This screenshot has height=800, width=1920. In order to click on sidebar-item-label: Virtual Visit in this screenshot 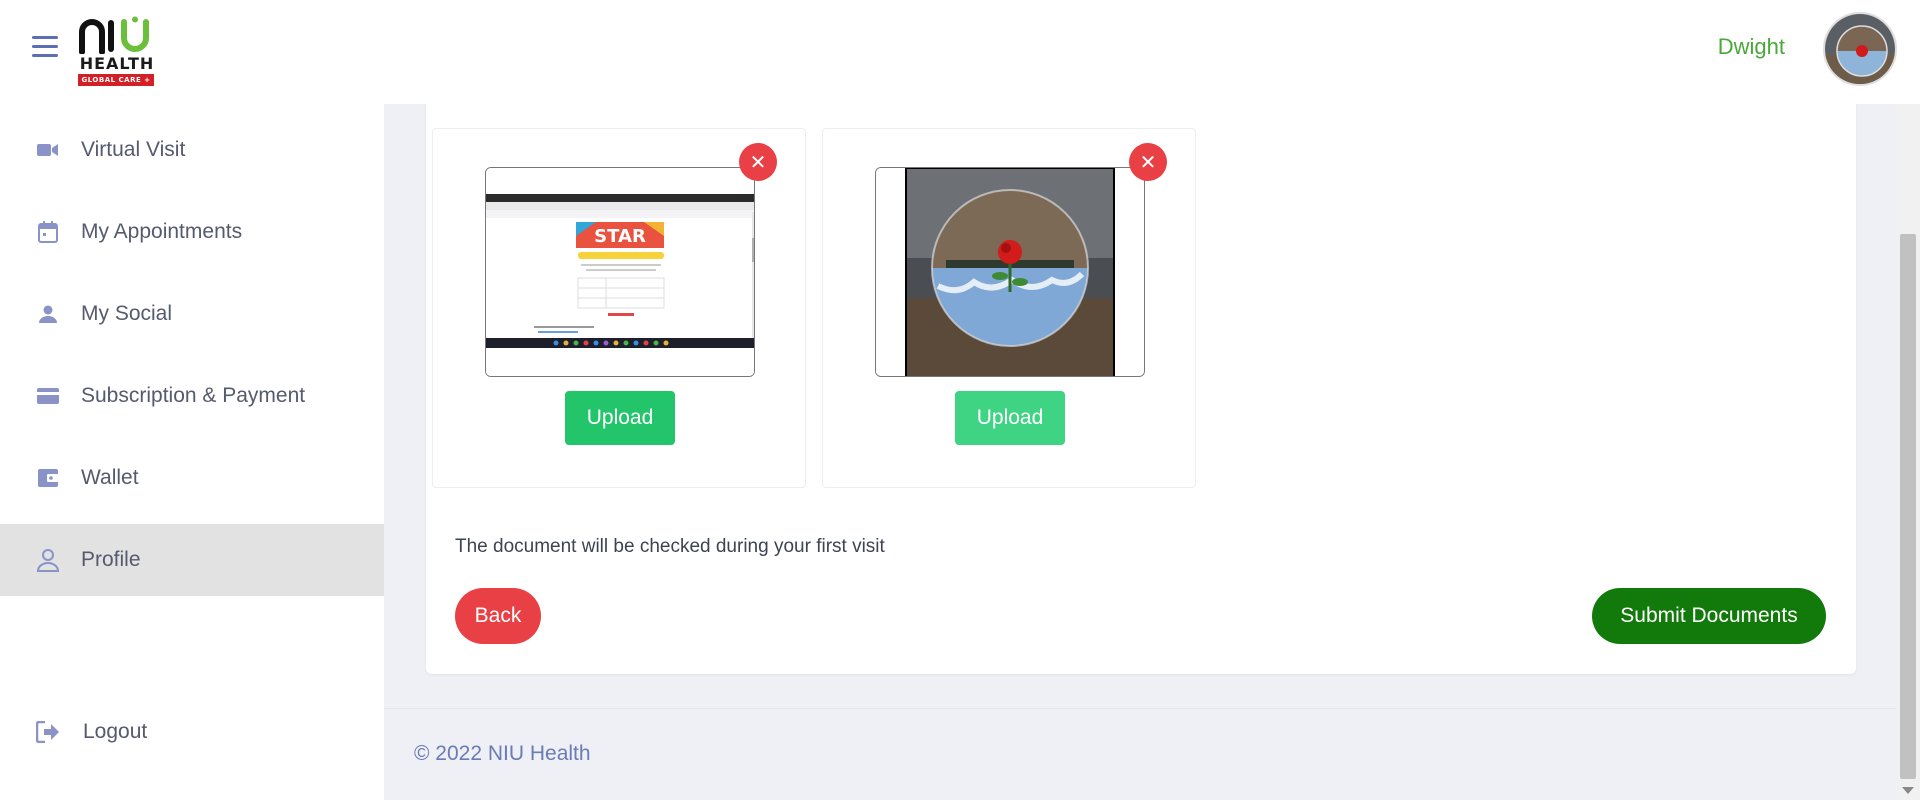, I will do `click(133, 149)`.